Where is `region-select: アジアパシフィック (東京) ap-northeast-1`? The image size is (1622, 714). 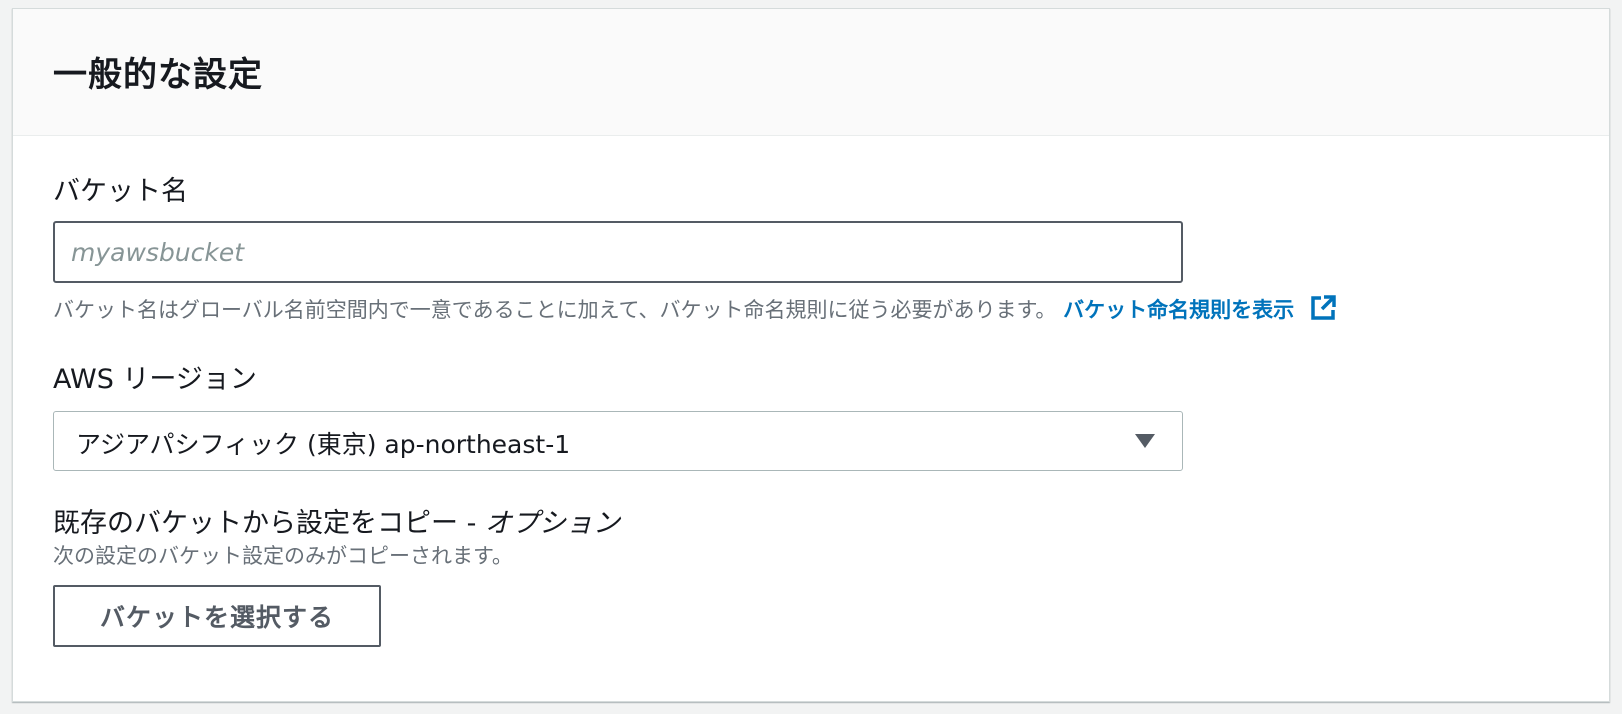 region-select: アジアパシフィック (東京) ap-northeast-1 is located at coordinates (618, 441).